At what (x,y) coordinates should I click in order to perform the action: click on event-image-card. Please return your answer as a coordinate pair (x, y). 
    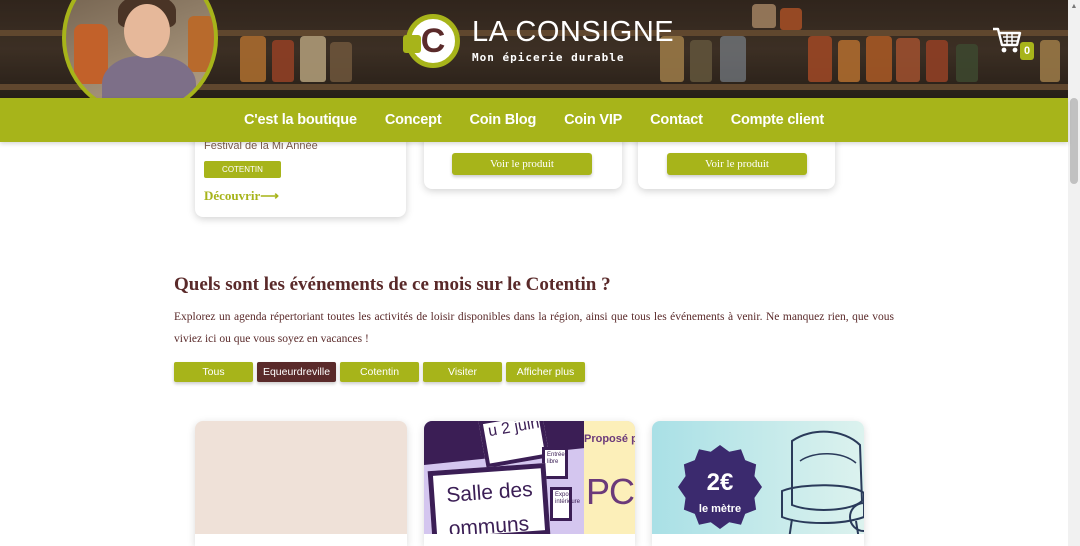
    Looking at the image, I should click on (301, 483).